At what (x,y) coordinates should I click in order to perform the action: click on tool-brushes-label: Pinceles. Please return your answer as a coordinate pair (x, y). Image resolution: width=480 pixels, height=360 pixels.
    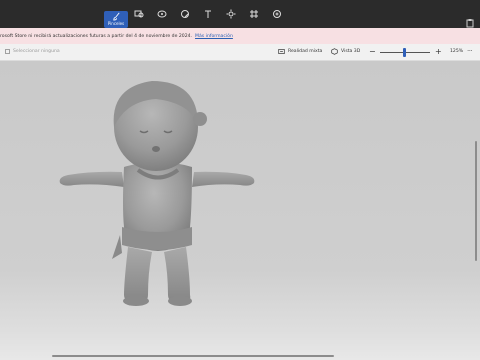
    Looking at the image, I should click on (116, 23).